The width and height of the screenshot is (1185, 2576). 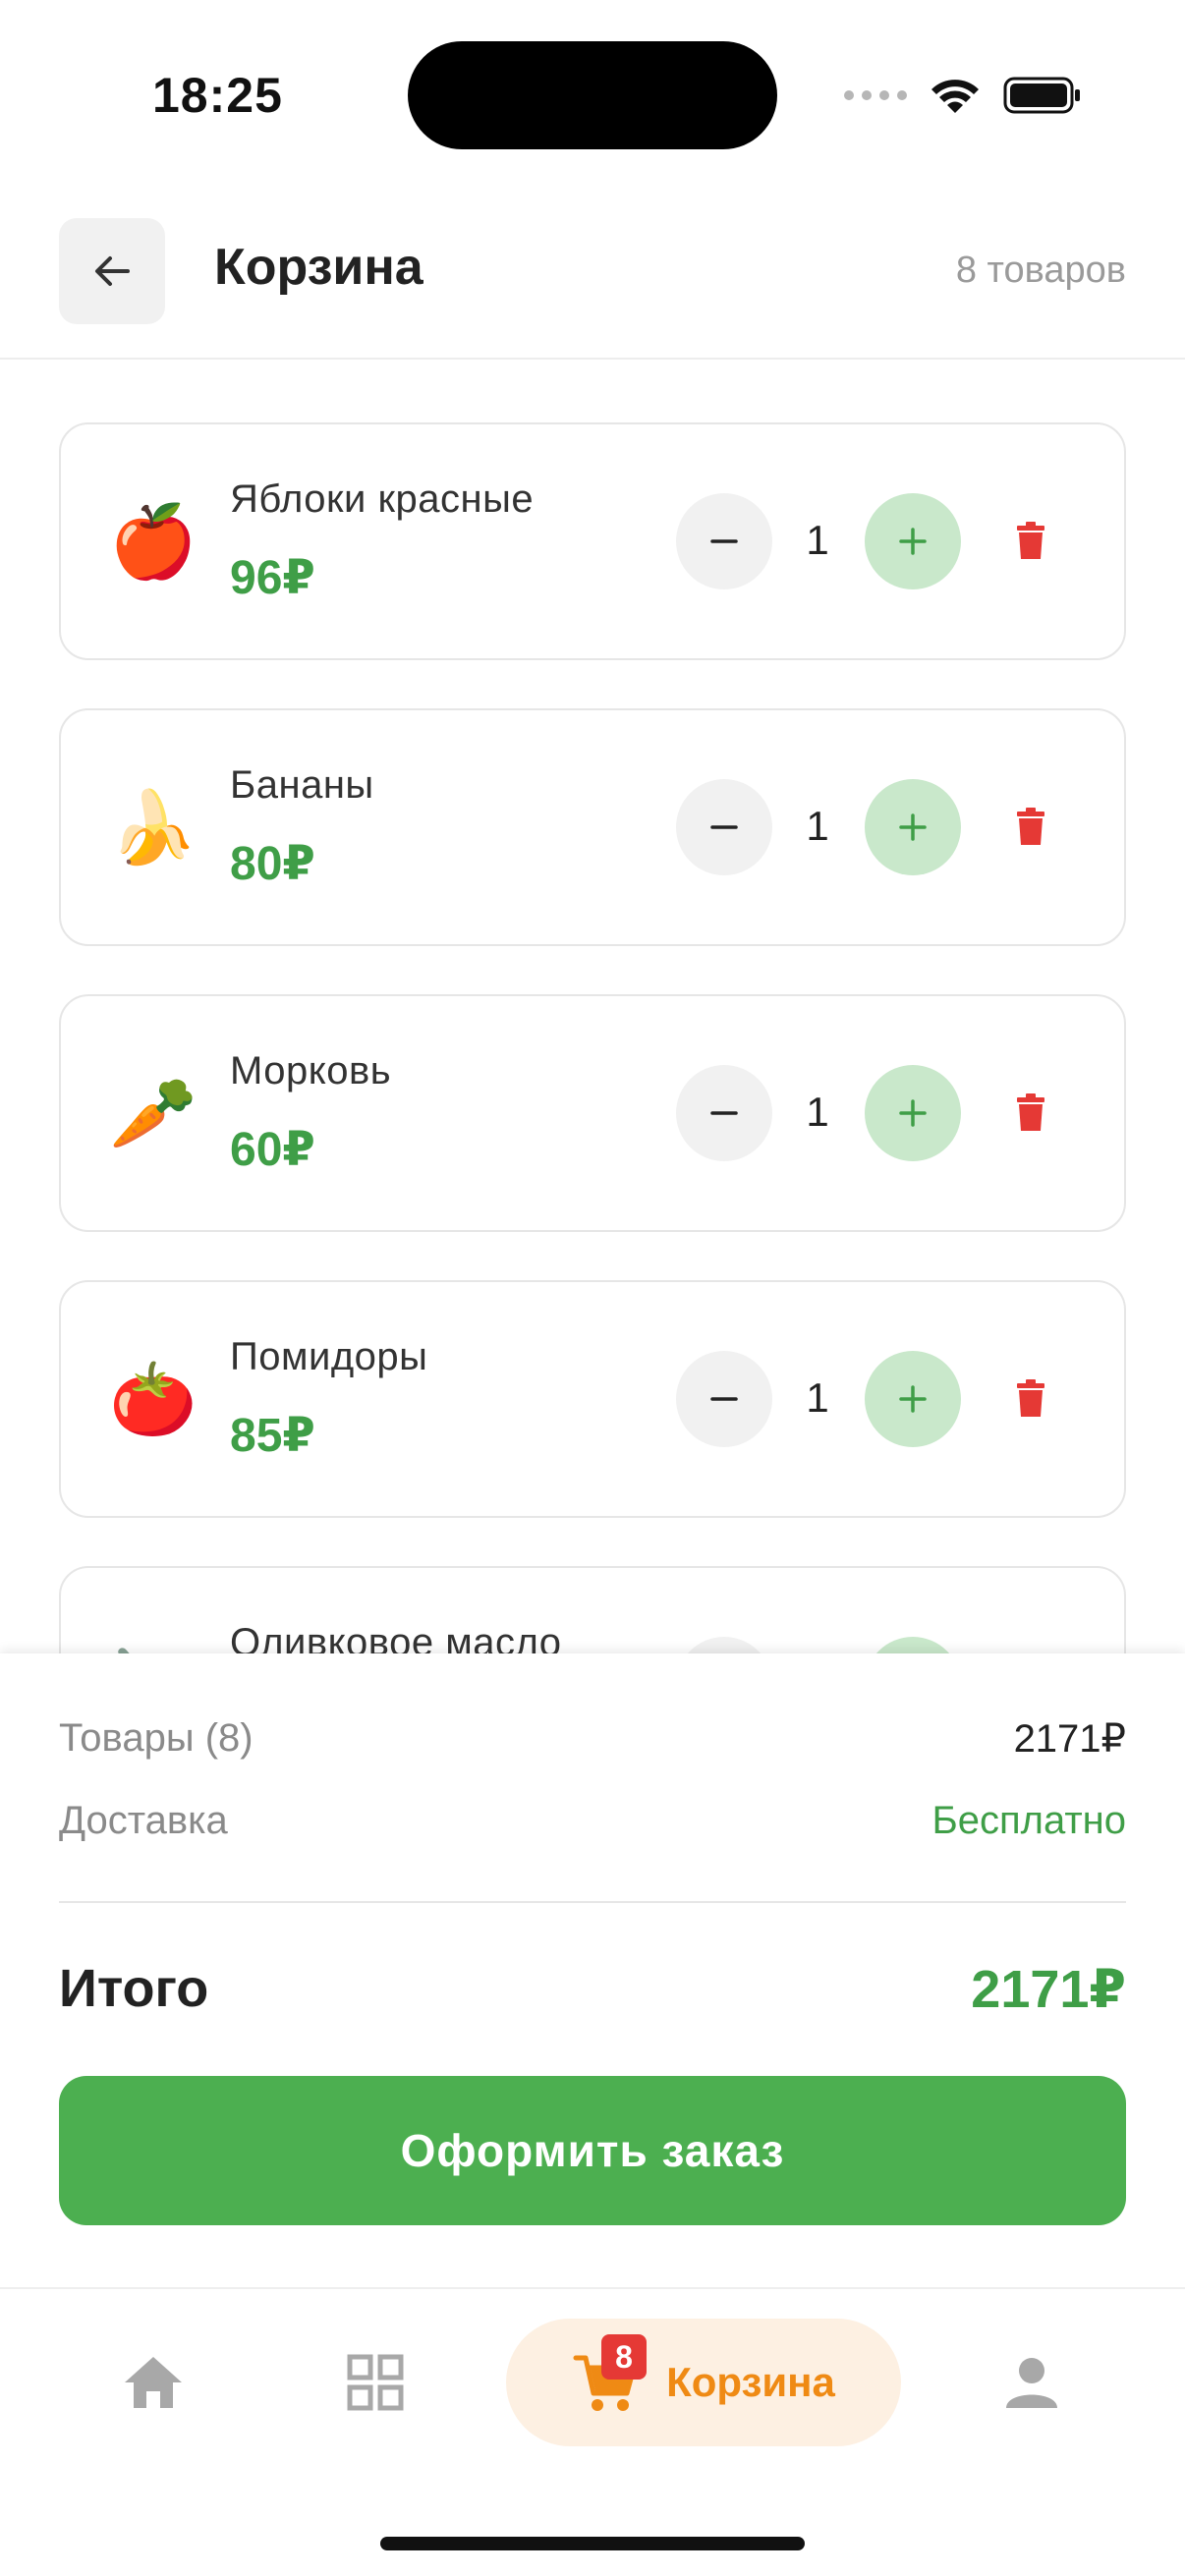 What do you see at coordinates (319, 267) in the screenshot?
I see `page-title: Корзина` at bounding box center [319, 267].